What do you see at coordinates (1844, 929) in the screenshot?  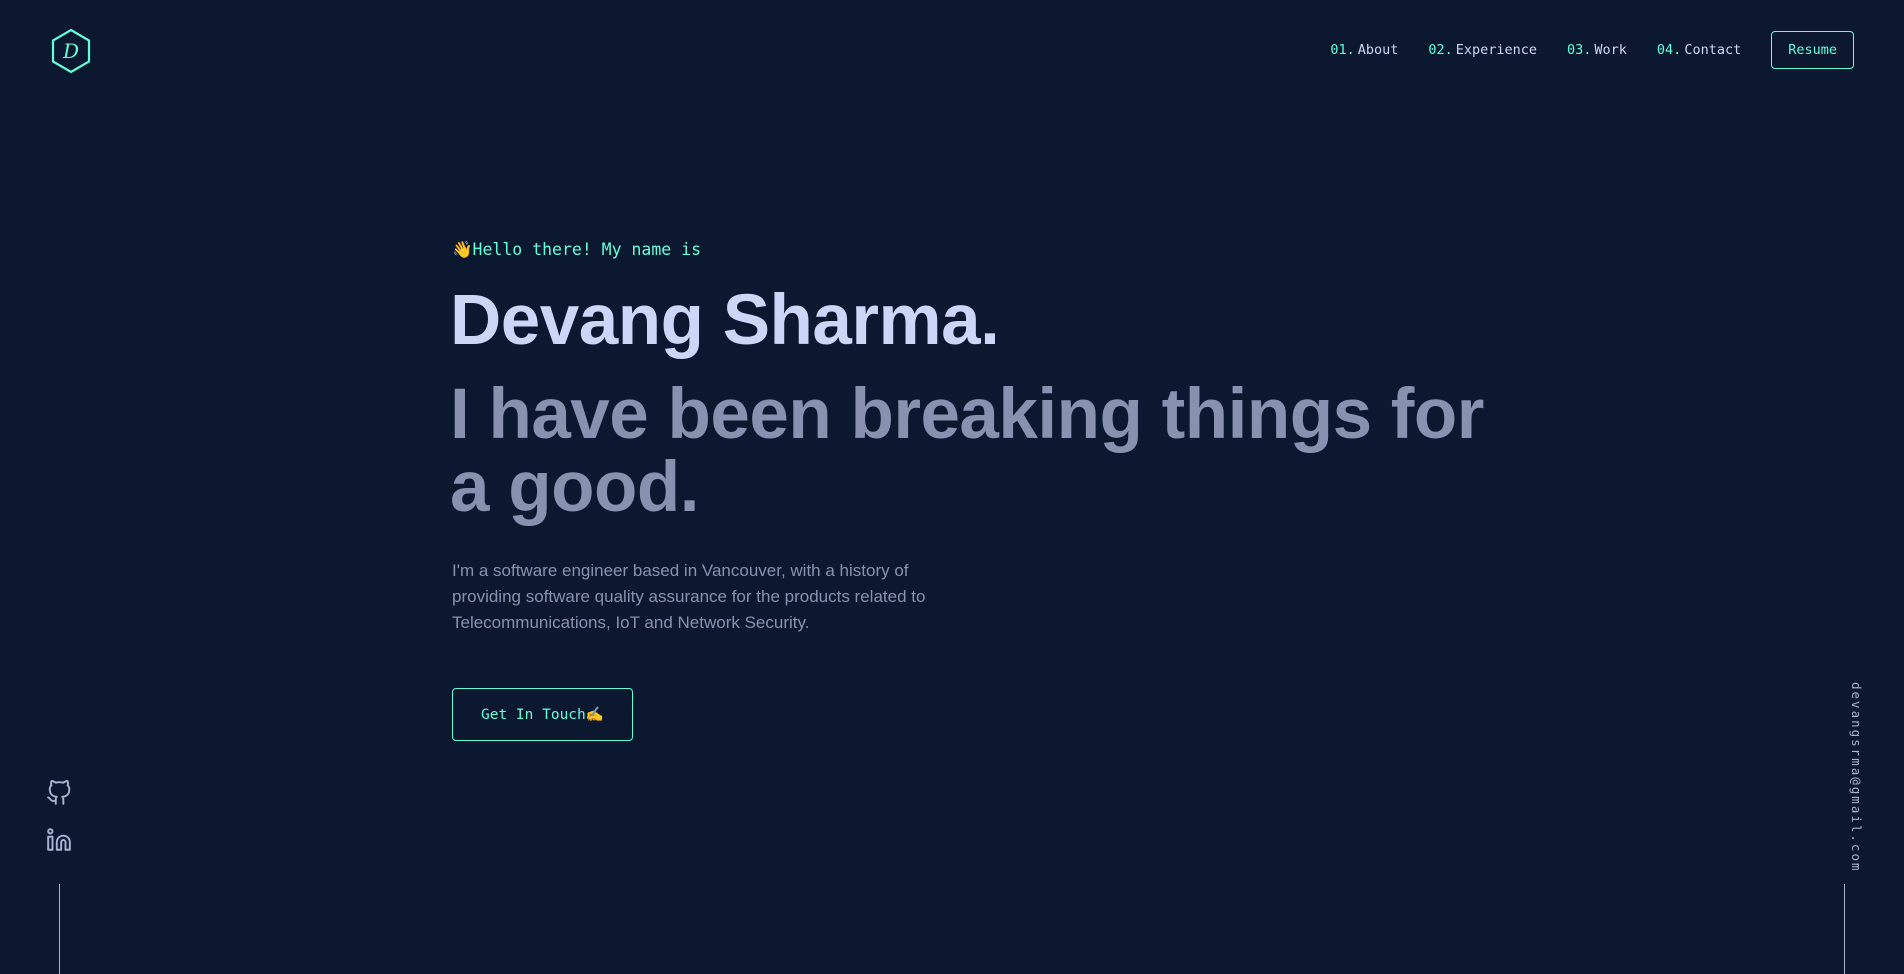 I see `right-divider-line` at bounding box center [1844, 929].